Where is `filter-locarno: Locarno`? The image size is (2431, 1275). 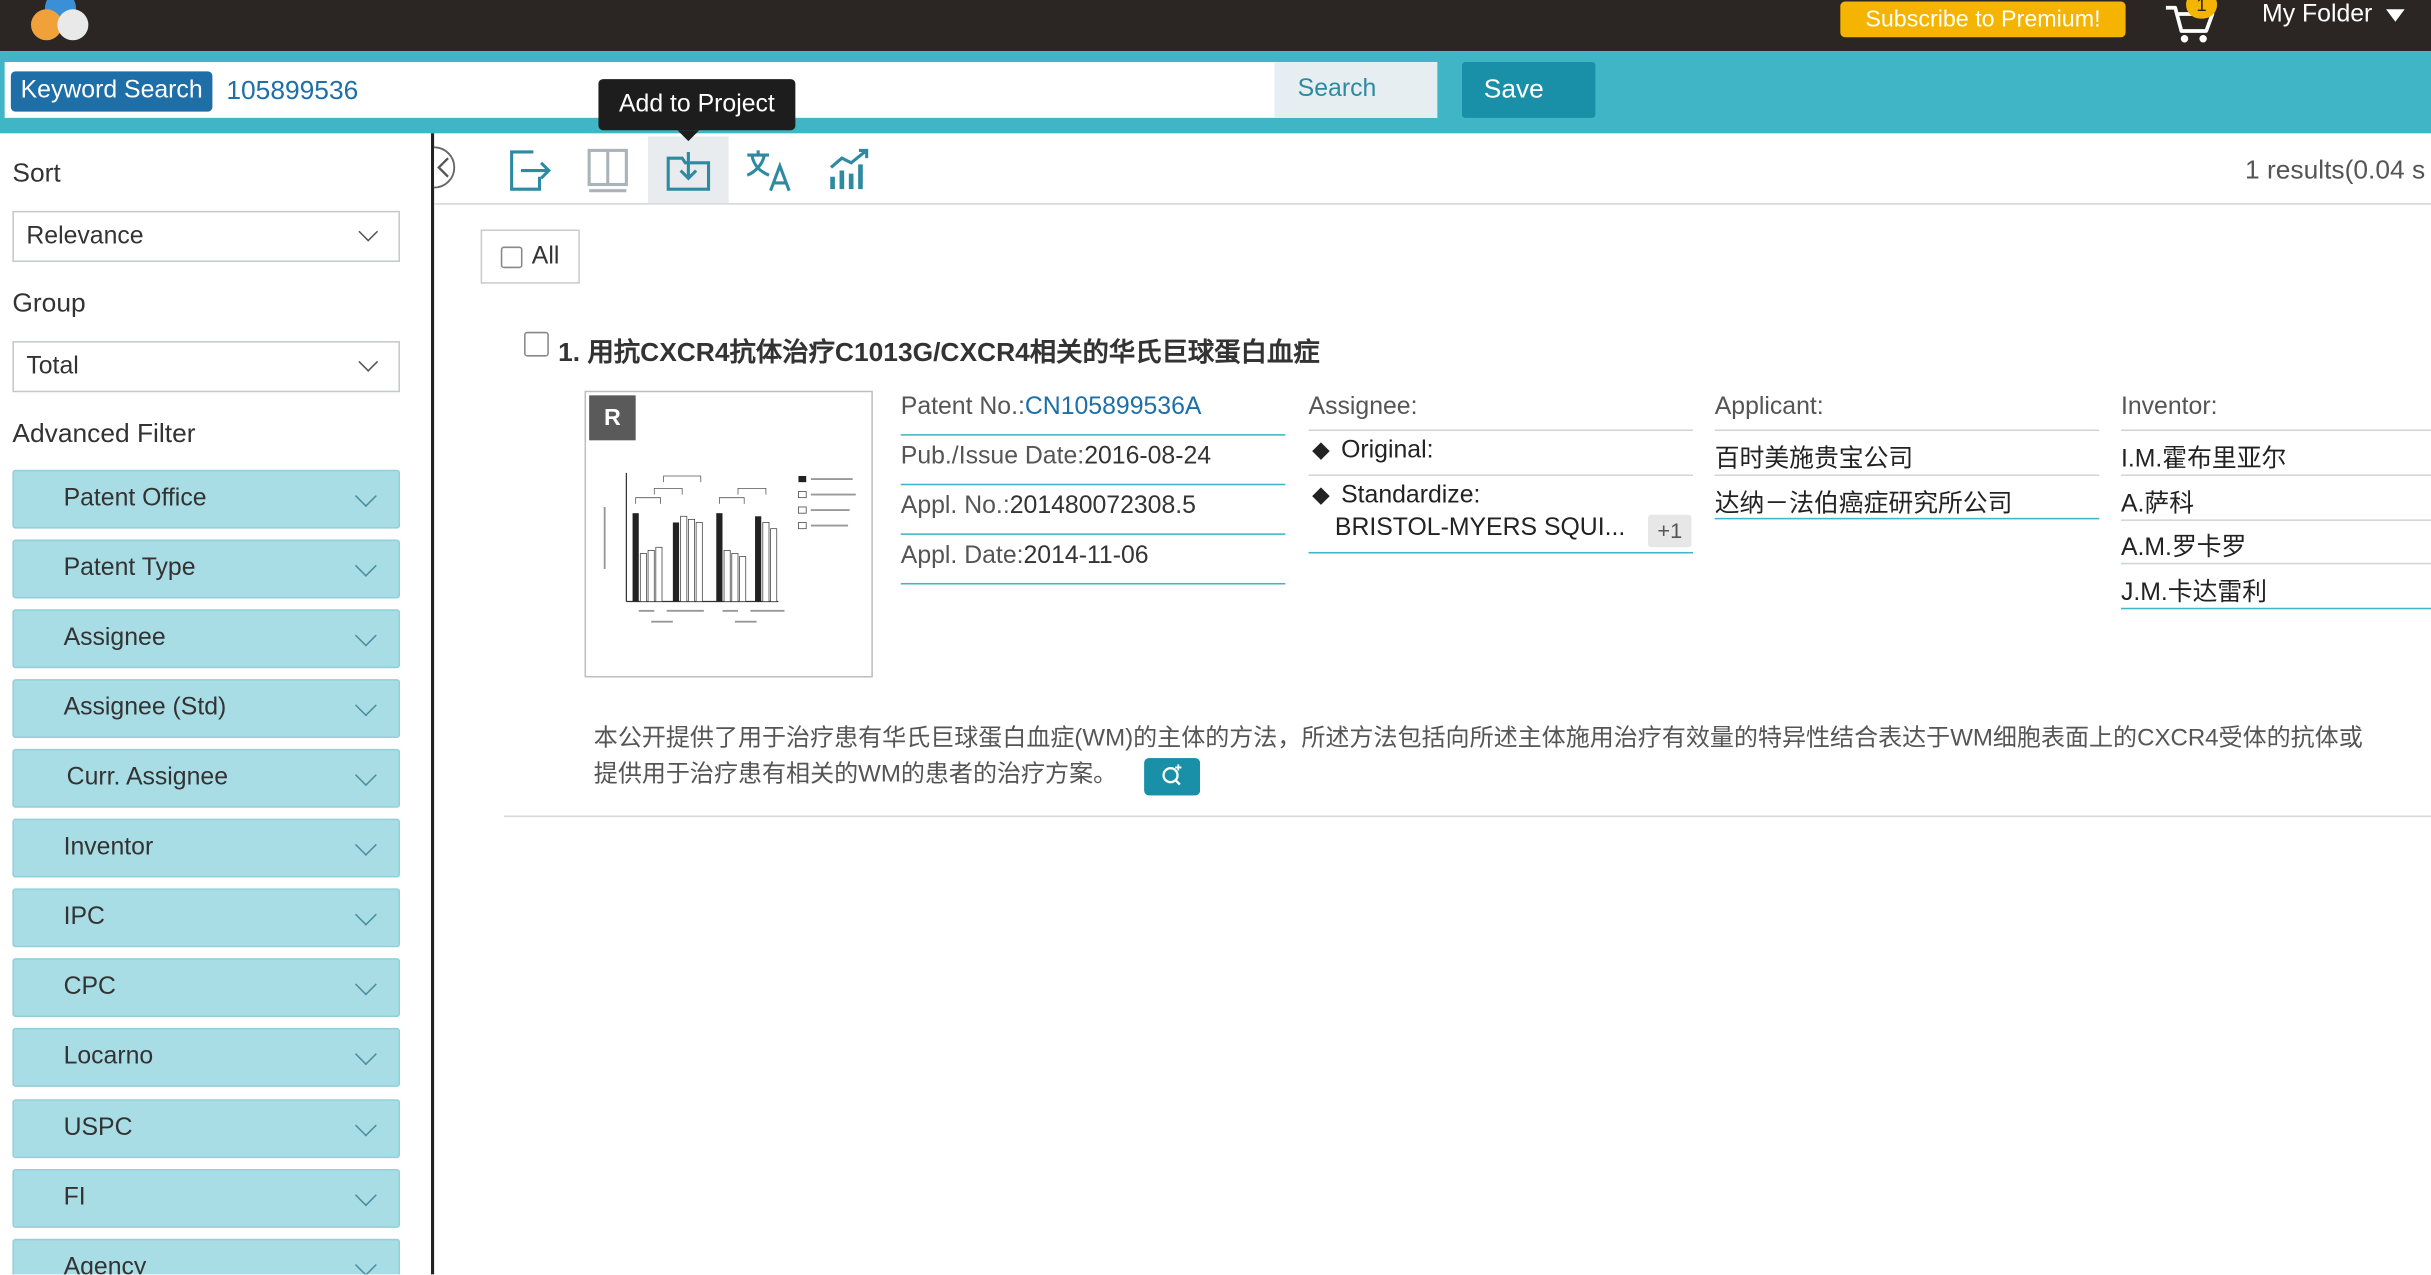 filter-locarno: Locarno is located at coordinates (206, 1057).